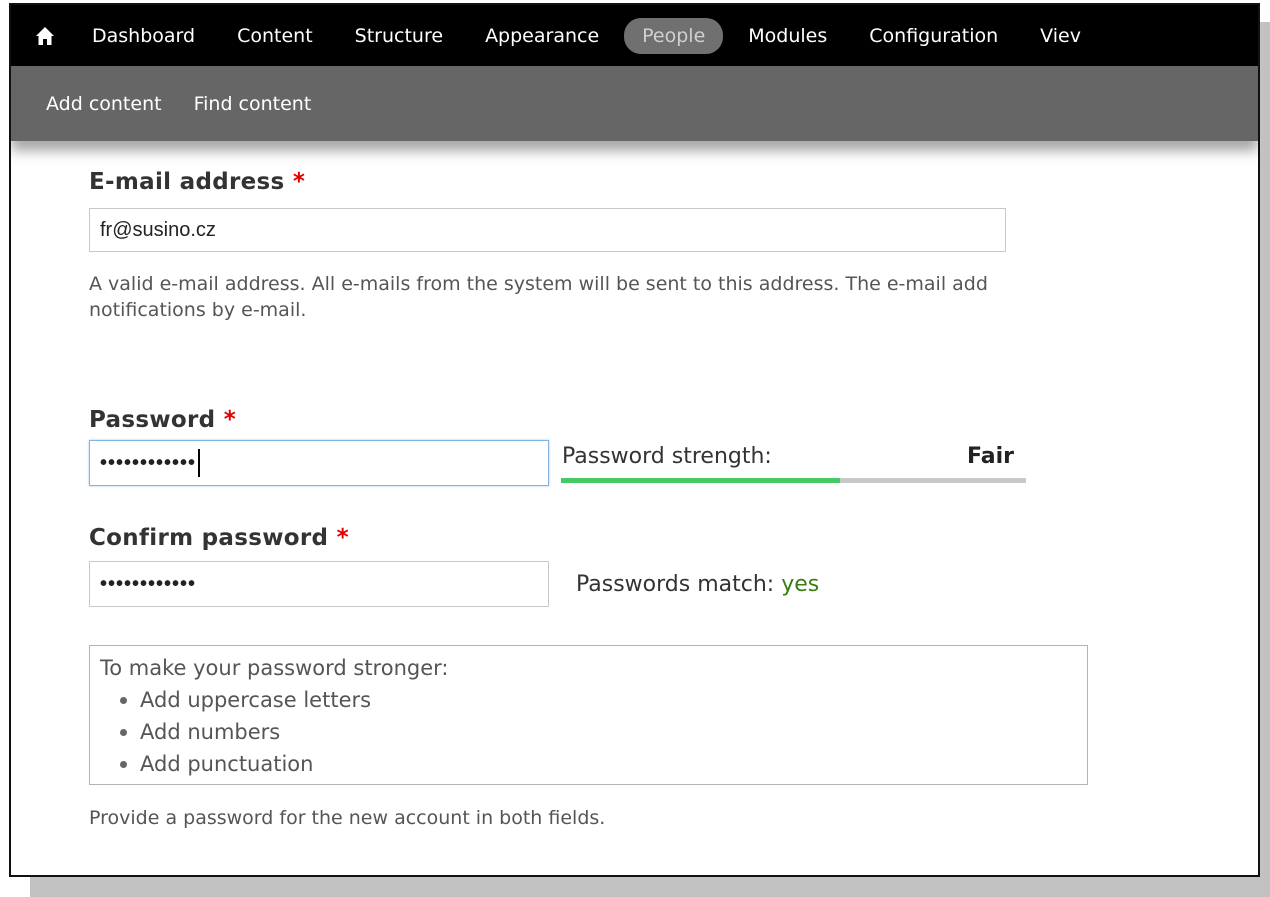 Image resolution: width=1270 pixels, height=897 pixels. I want to click on menu-item-people: People, so click(674, 35).